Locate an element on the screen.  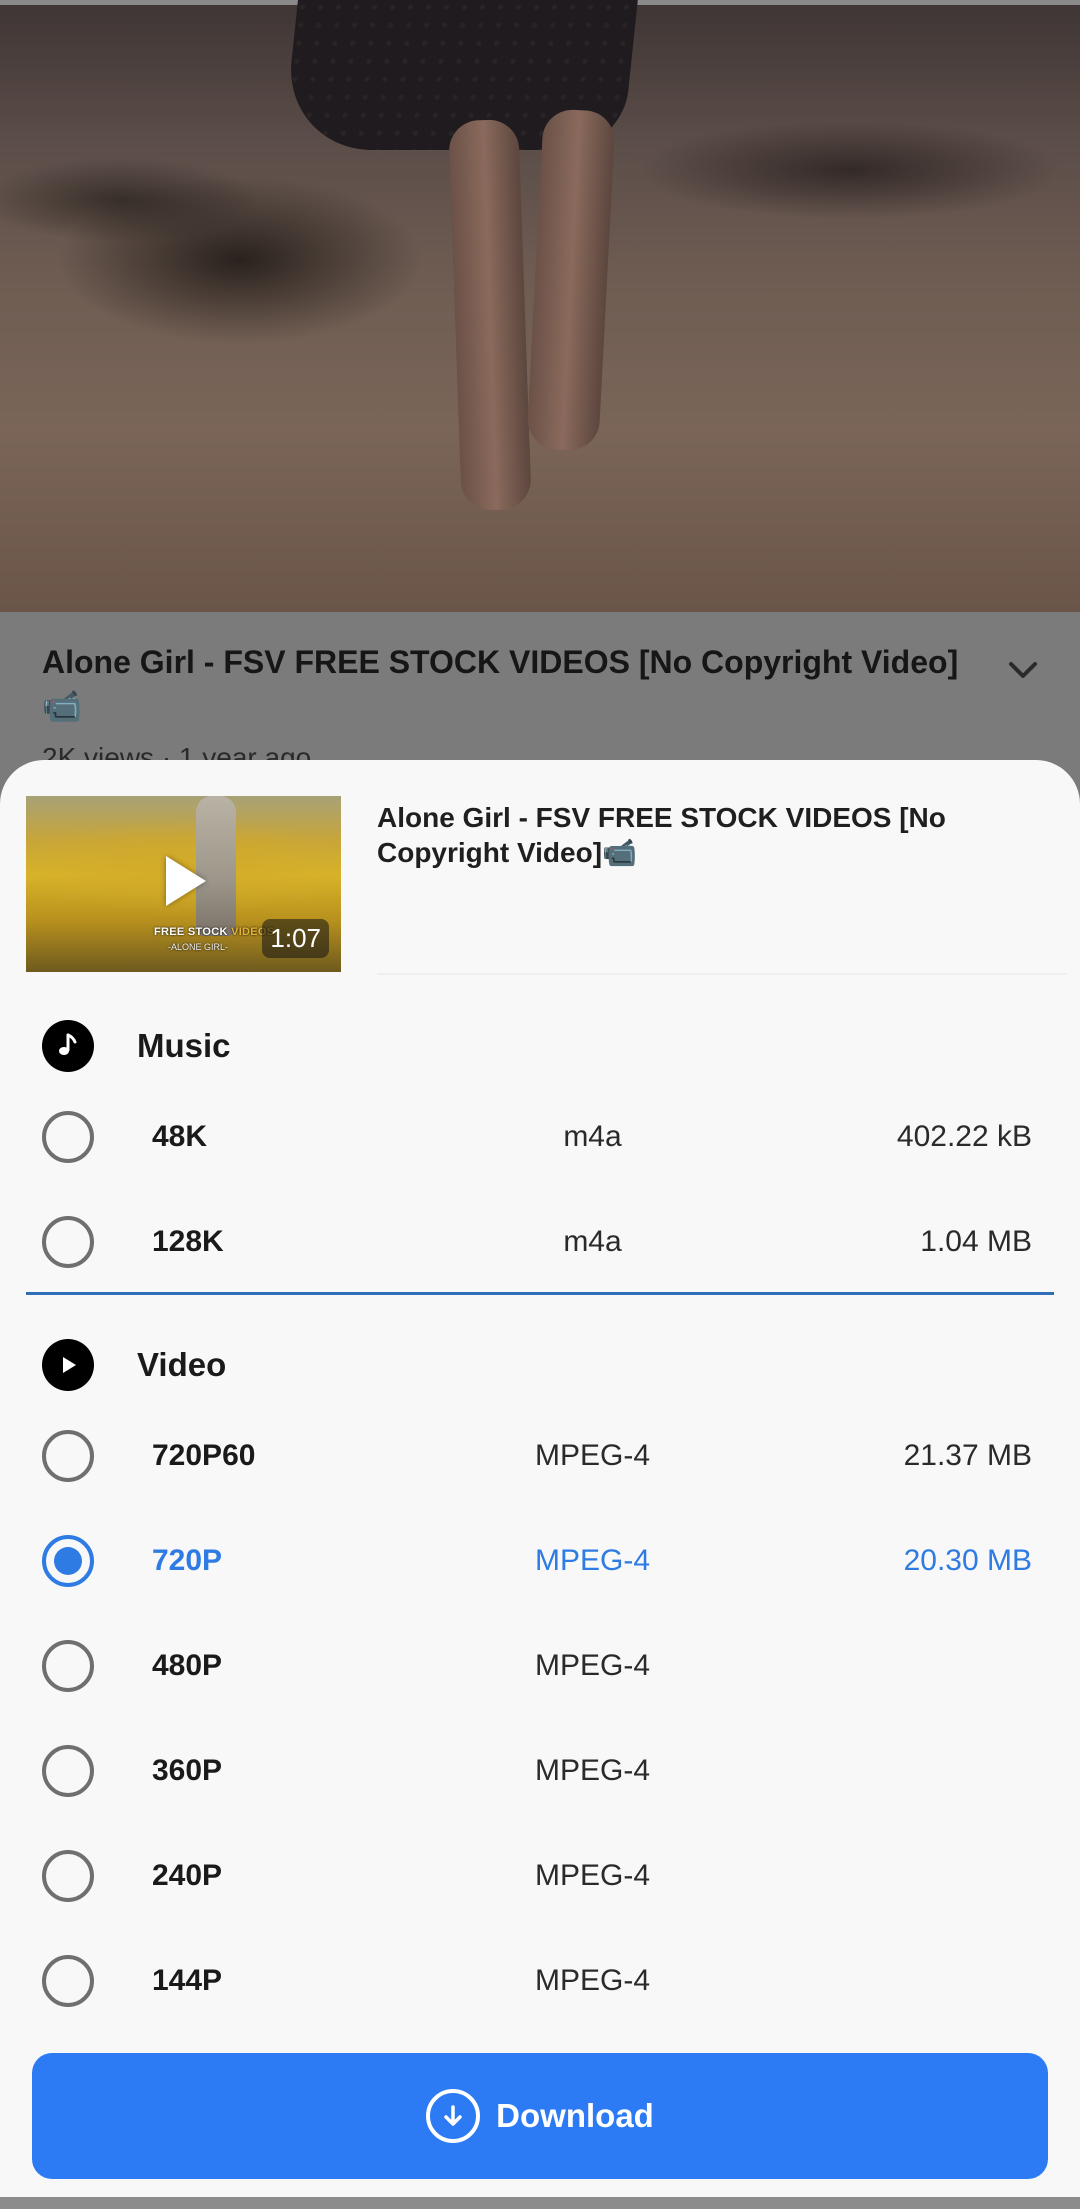
video-option-720p: 720P MPEG-4 20.30 MB is located at coordinates (540, 1561).